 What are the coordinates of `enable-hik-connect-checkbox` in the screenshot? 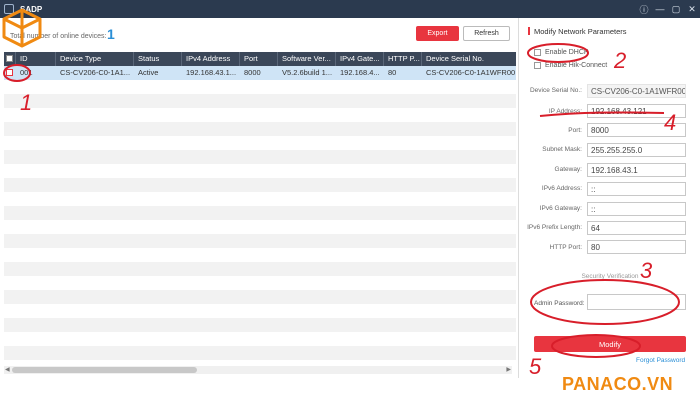 It's located at (537, 65).